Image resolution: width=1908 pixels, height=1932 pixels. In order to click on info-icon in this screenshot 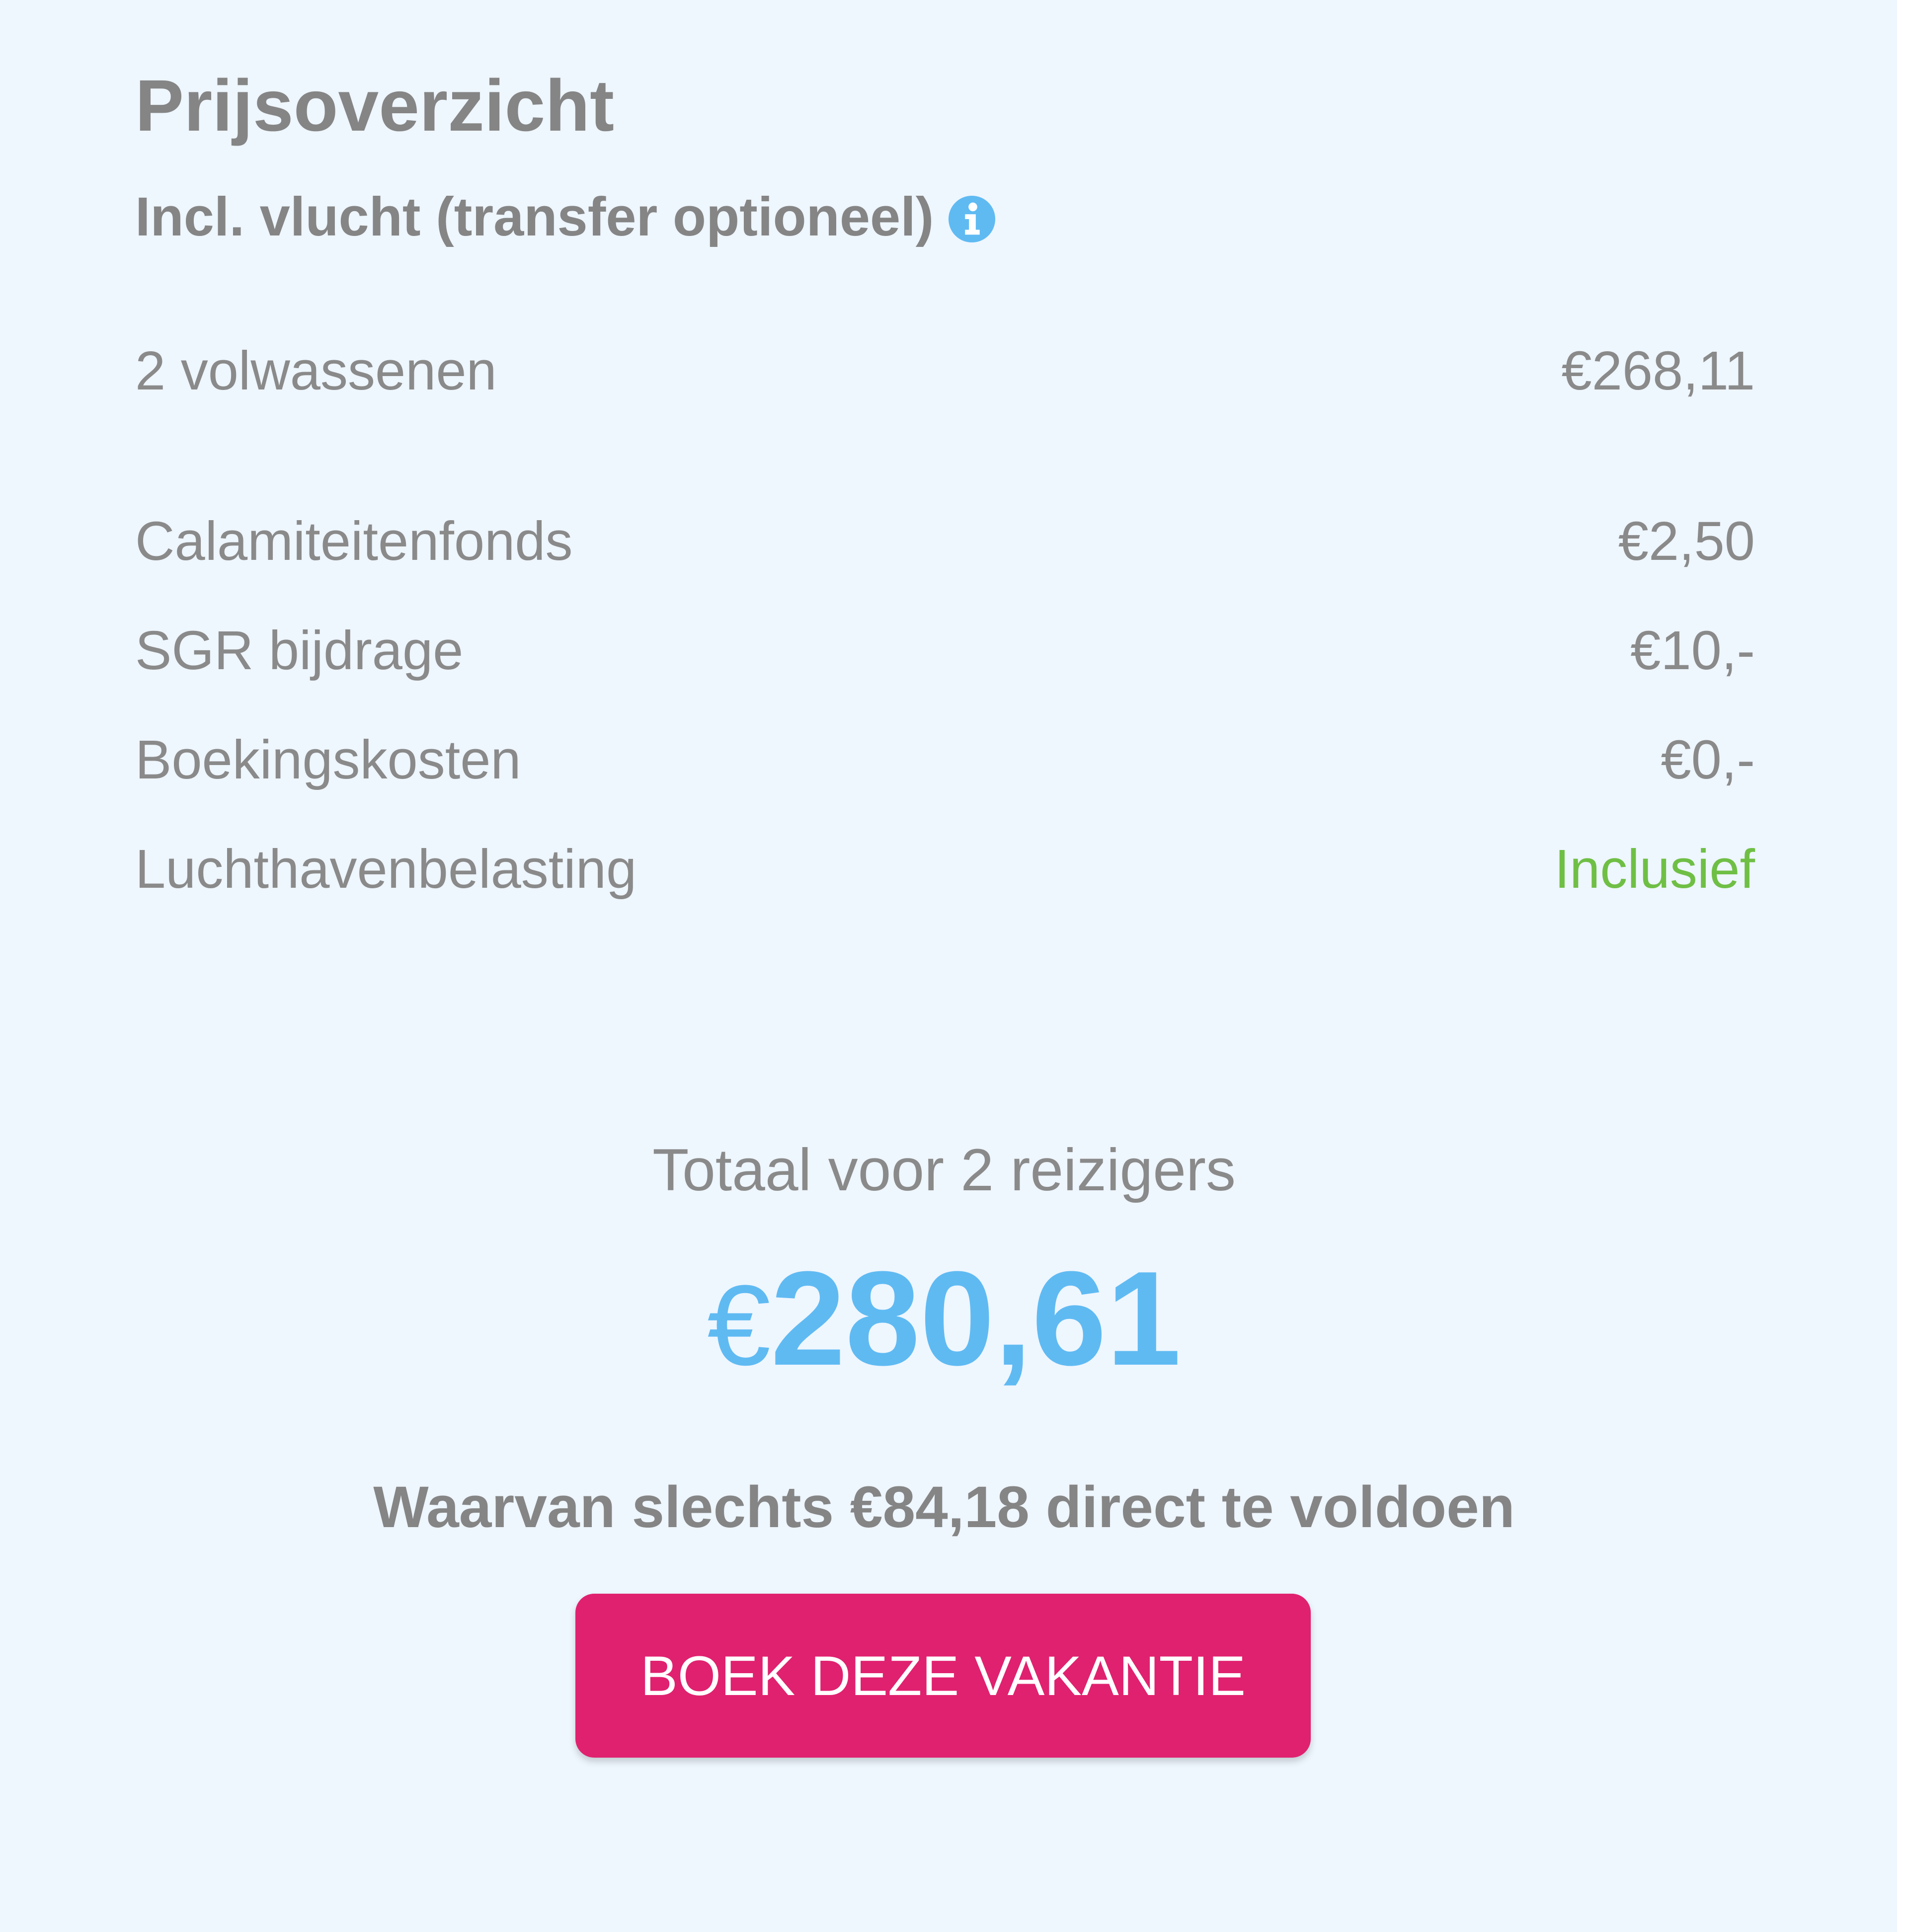, I will do `click(972, 219)`.